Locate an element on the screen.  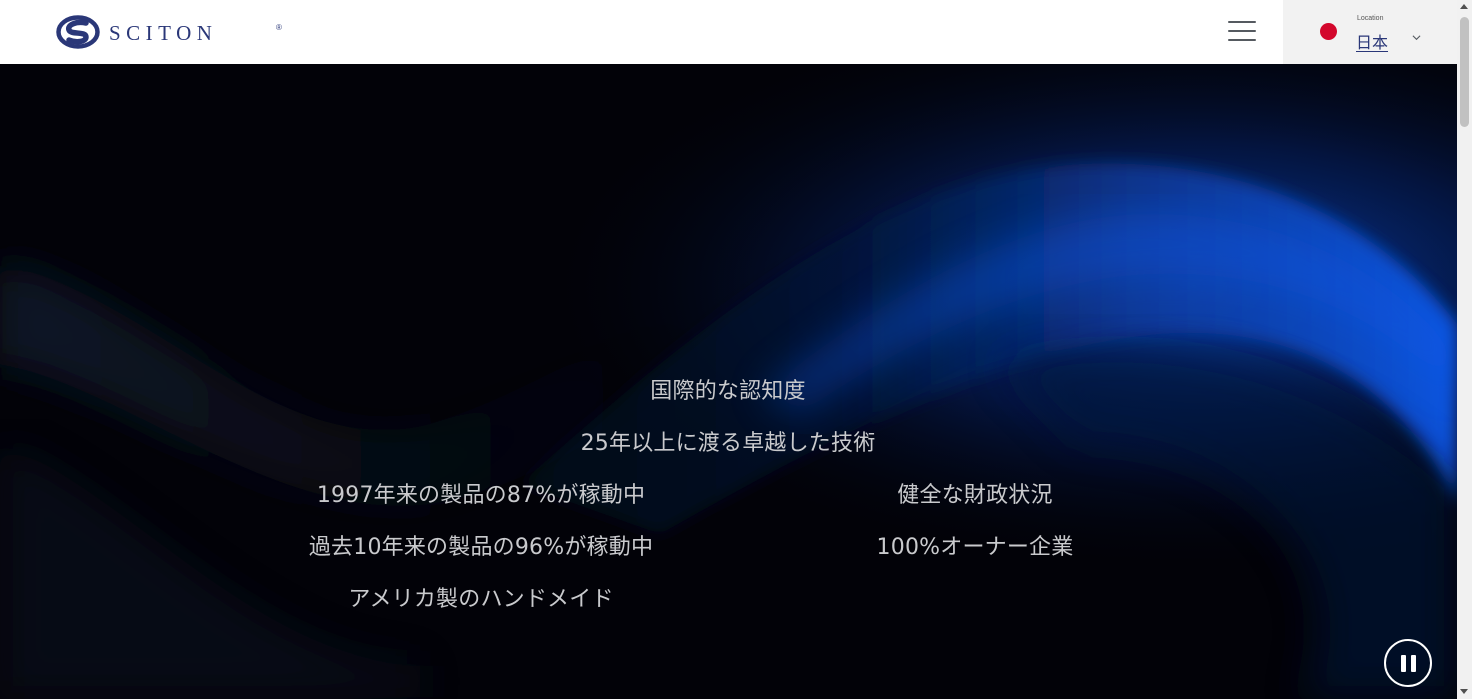
registered-mark: ® is located at coordinates (279, 27).